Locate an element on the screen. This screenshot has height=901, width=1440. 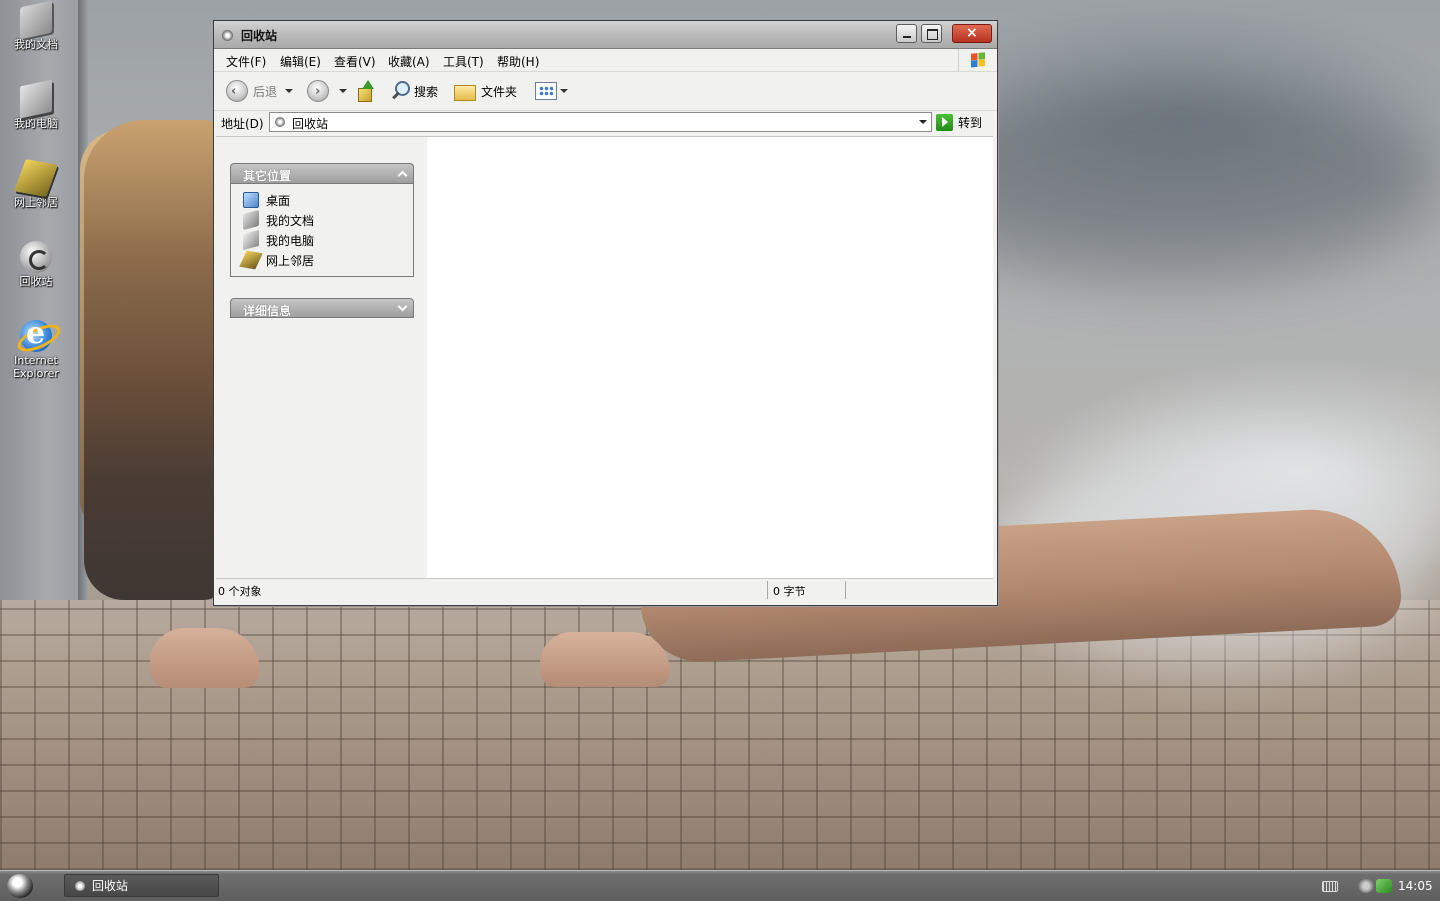
menu-favorites: 收藏(A) is located at coordinates (409, 61).